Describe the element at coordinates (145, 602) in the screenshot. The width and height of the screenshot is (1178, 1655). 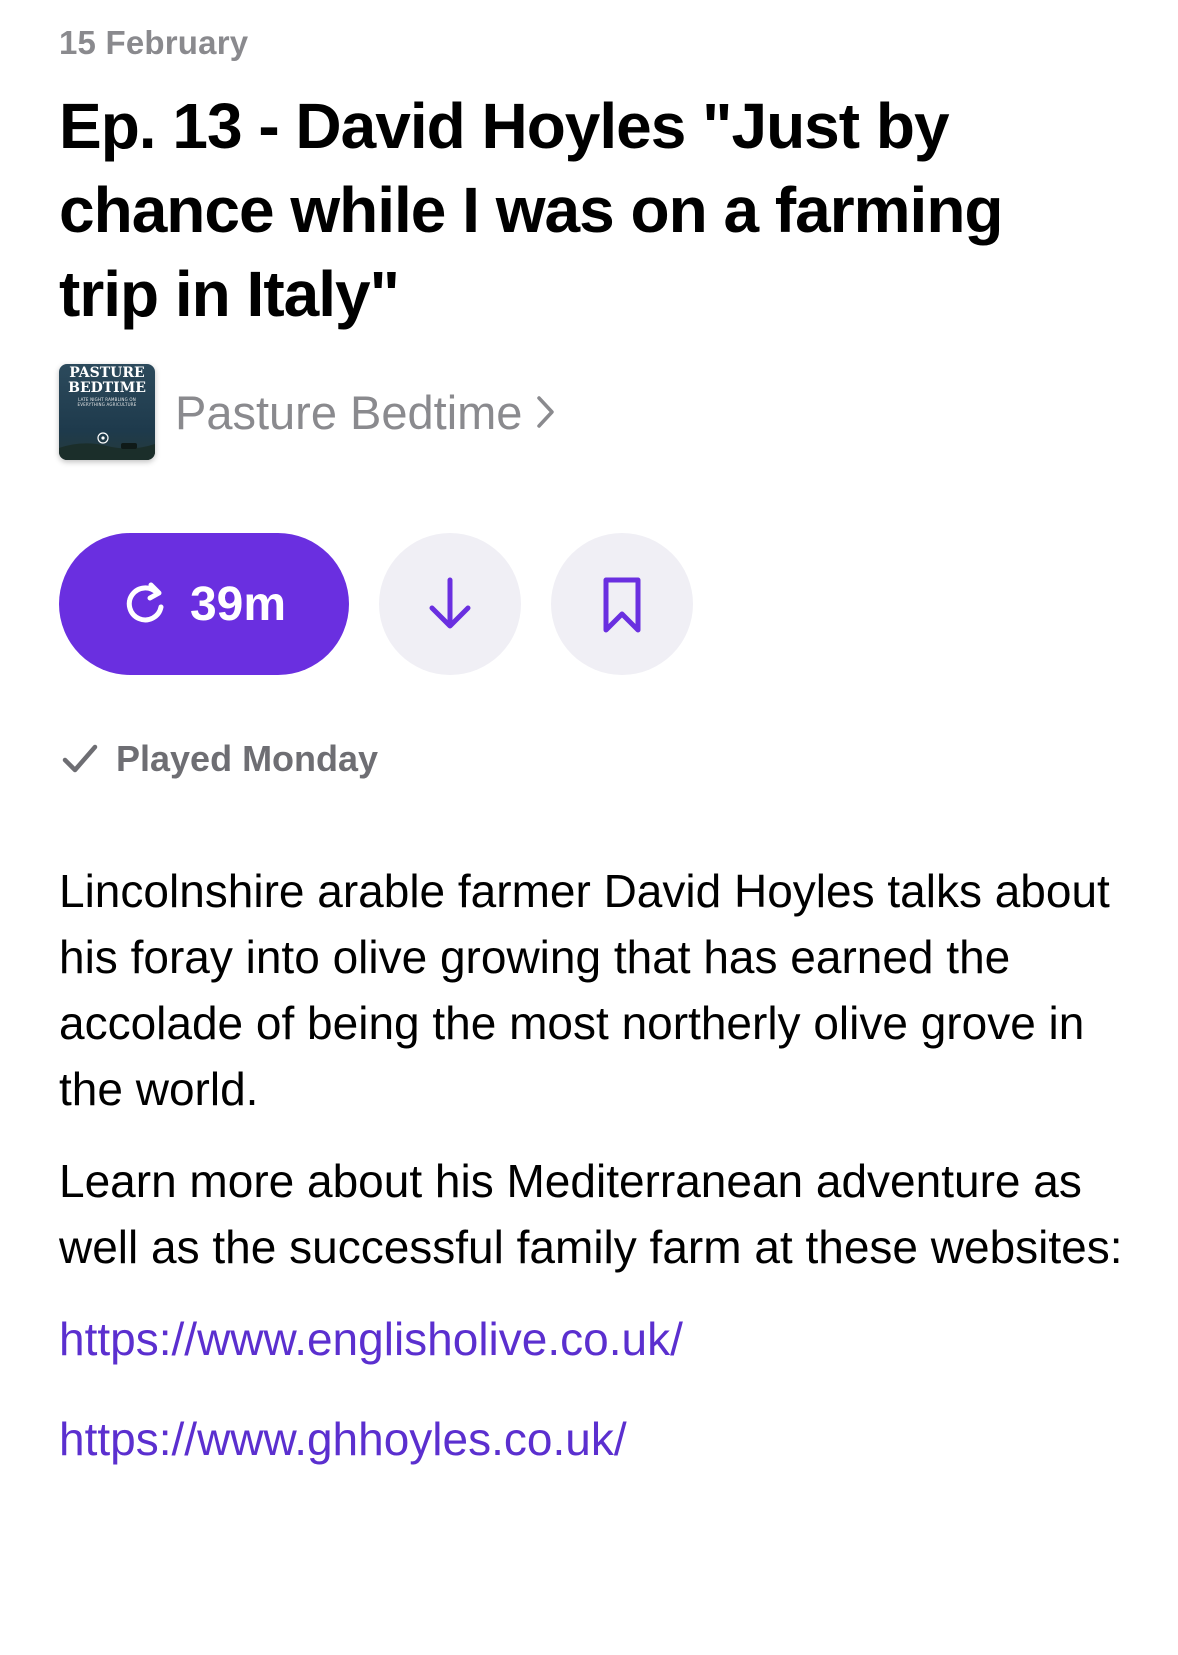
I see `replay-icon` at that location.